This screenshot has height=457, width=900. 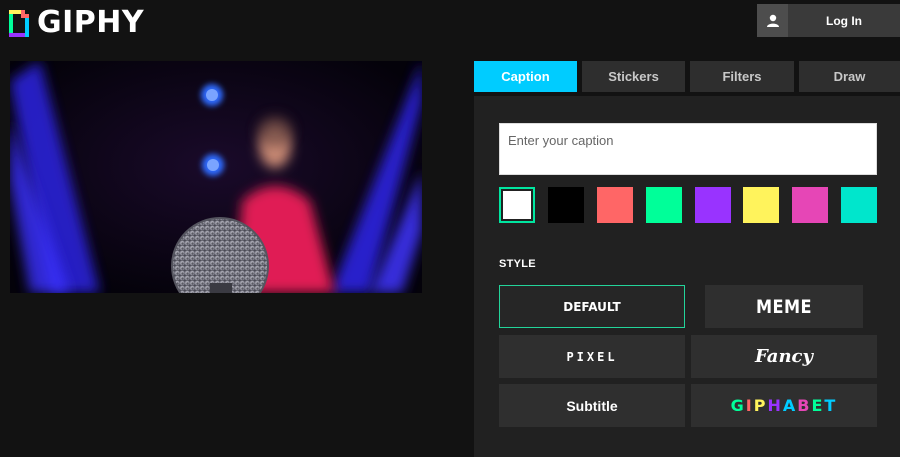 What do you see at coordinates (844, 20) in the screenshot?
I see `login-label: Log In` at bounding box center [844, 20].